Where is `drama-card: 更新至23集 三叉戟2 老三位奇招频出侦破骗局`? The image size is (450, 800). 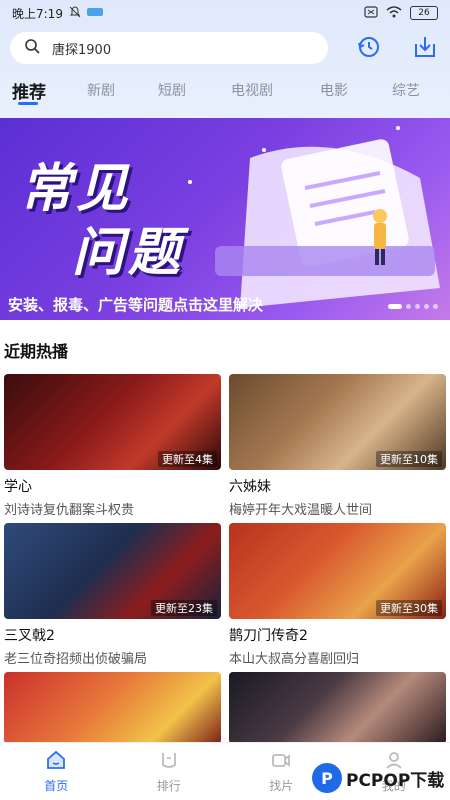 drama-card: 更新至23集 三叉戟2 老三位奇招频出侦破骗局 is located at coordinates (112, 595).